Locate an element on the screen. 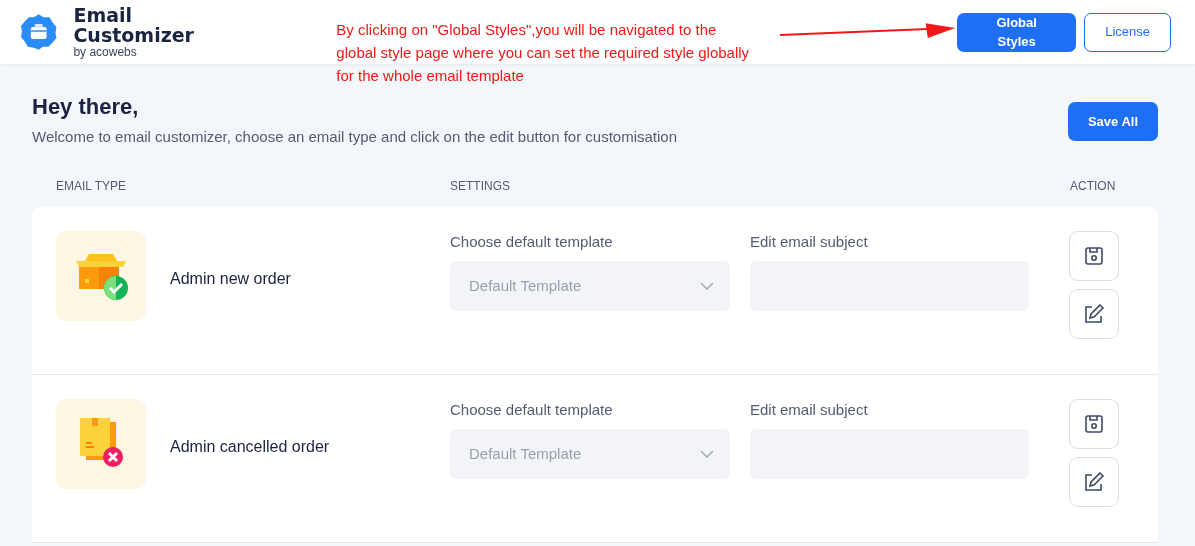  save-all-button: Save All is located at coordinates (1112, 121).